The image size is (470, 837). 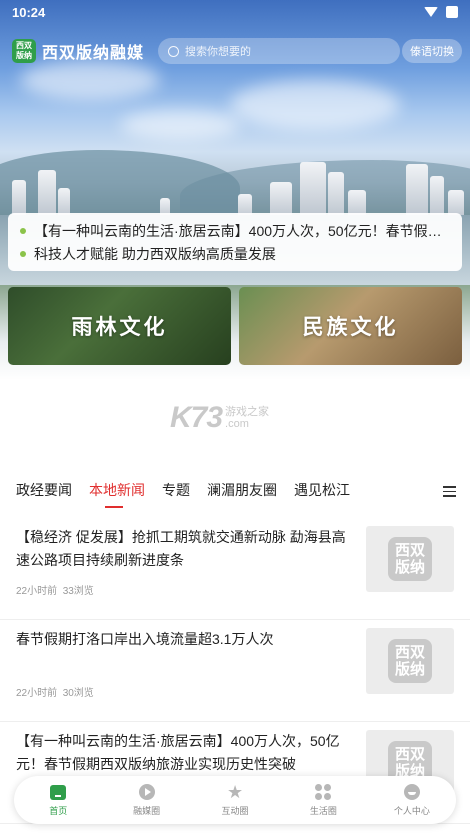 I want to click on nav-life-circle: 生活圈, so click(x=323, y=800).